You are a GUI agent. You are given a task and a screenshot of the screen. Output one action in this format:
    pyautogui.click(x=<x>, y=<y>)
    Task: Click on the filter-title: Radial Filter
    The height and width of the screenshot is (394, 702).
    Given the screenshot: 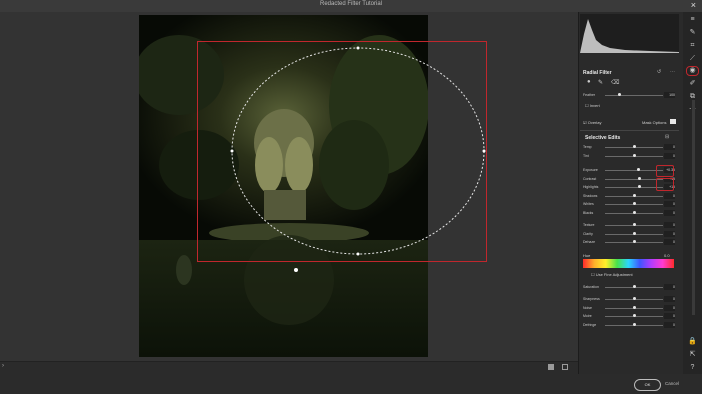 What is the action you would take?
    pyautogui.click(x=597, y=73)
    